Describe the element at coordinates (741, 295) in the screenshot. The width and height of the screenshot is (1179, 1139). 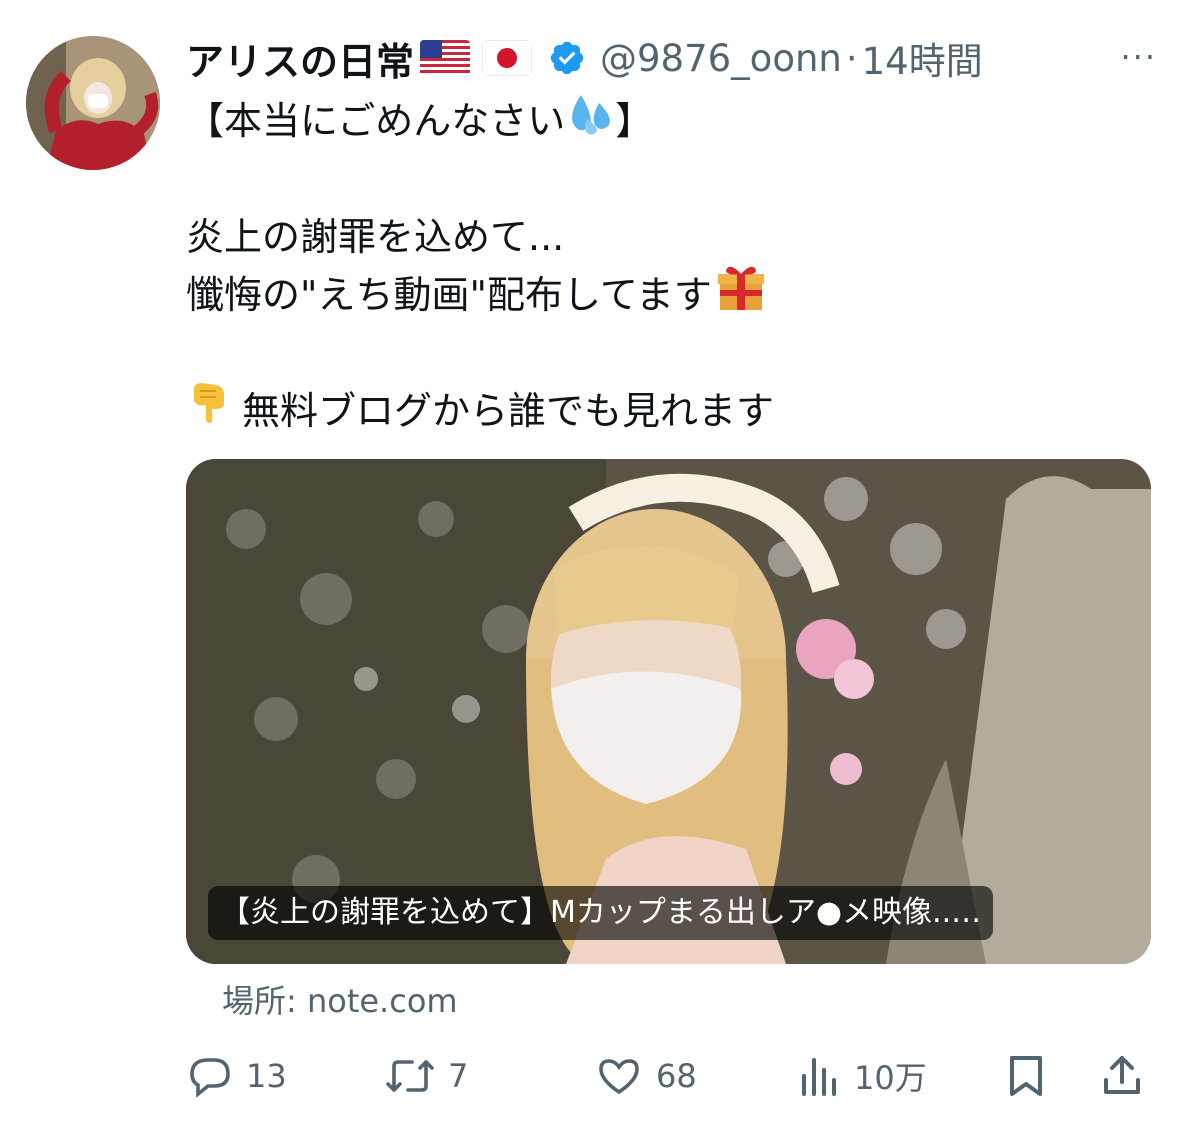
I see `gift-icon` at that location.